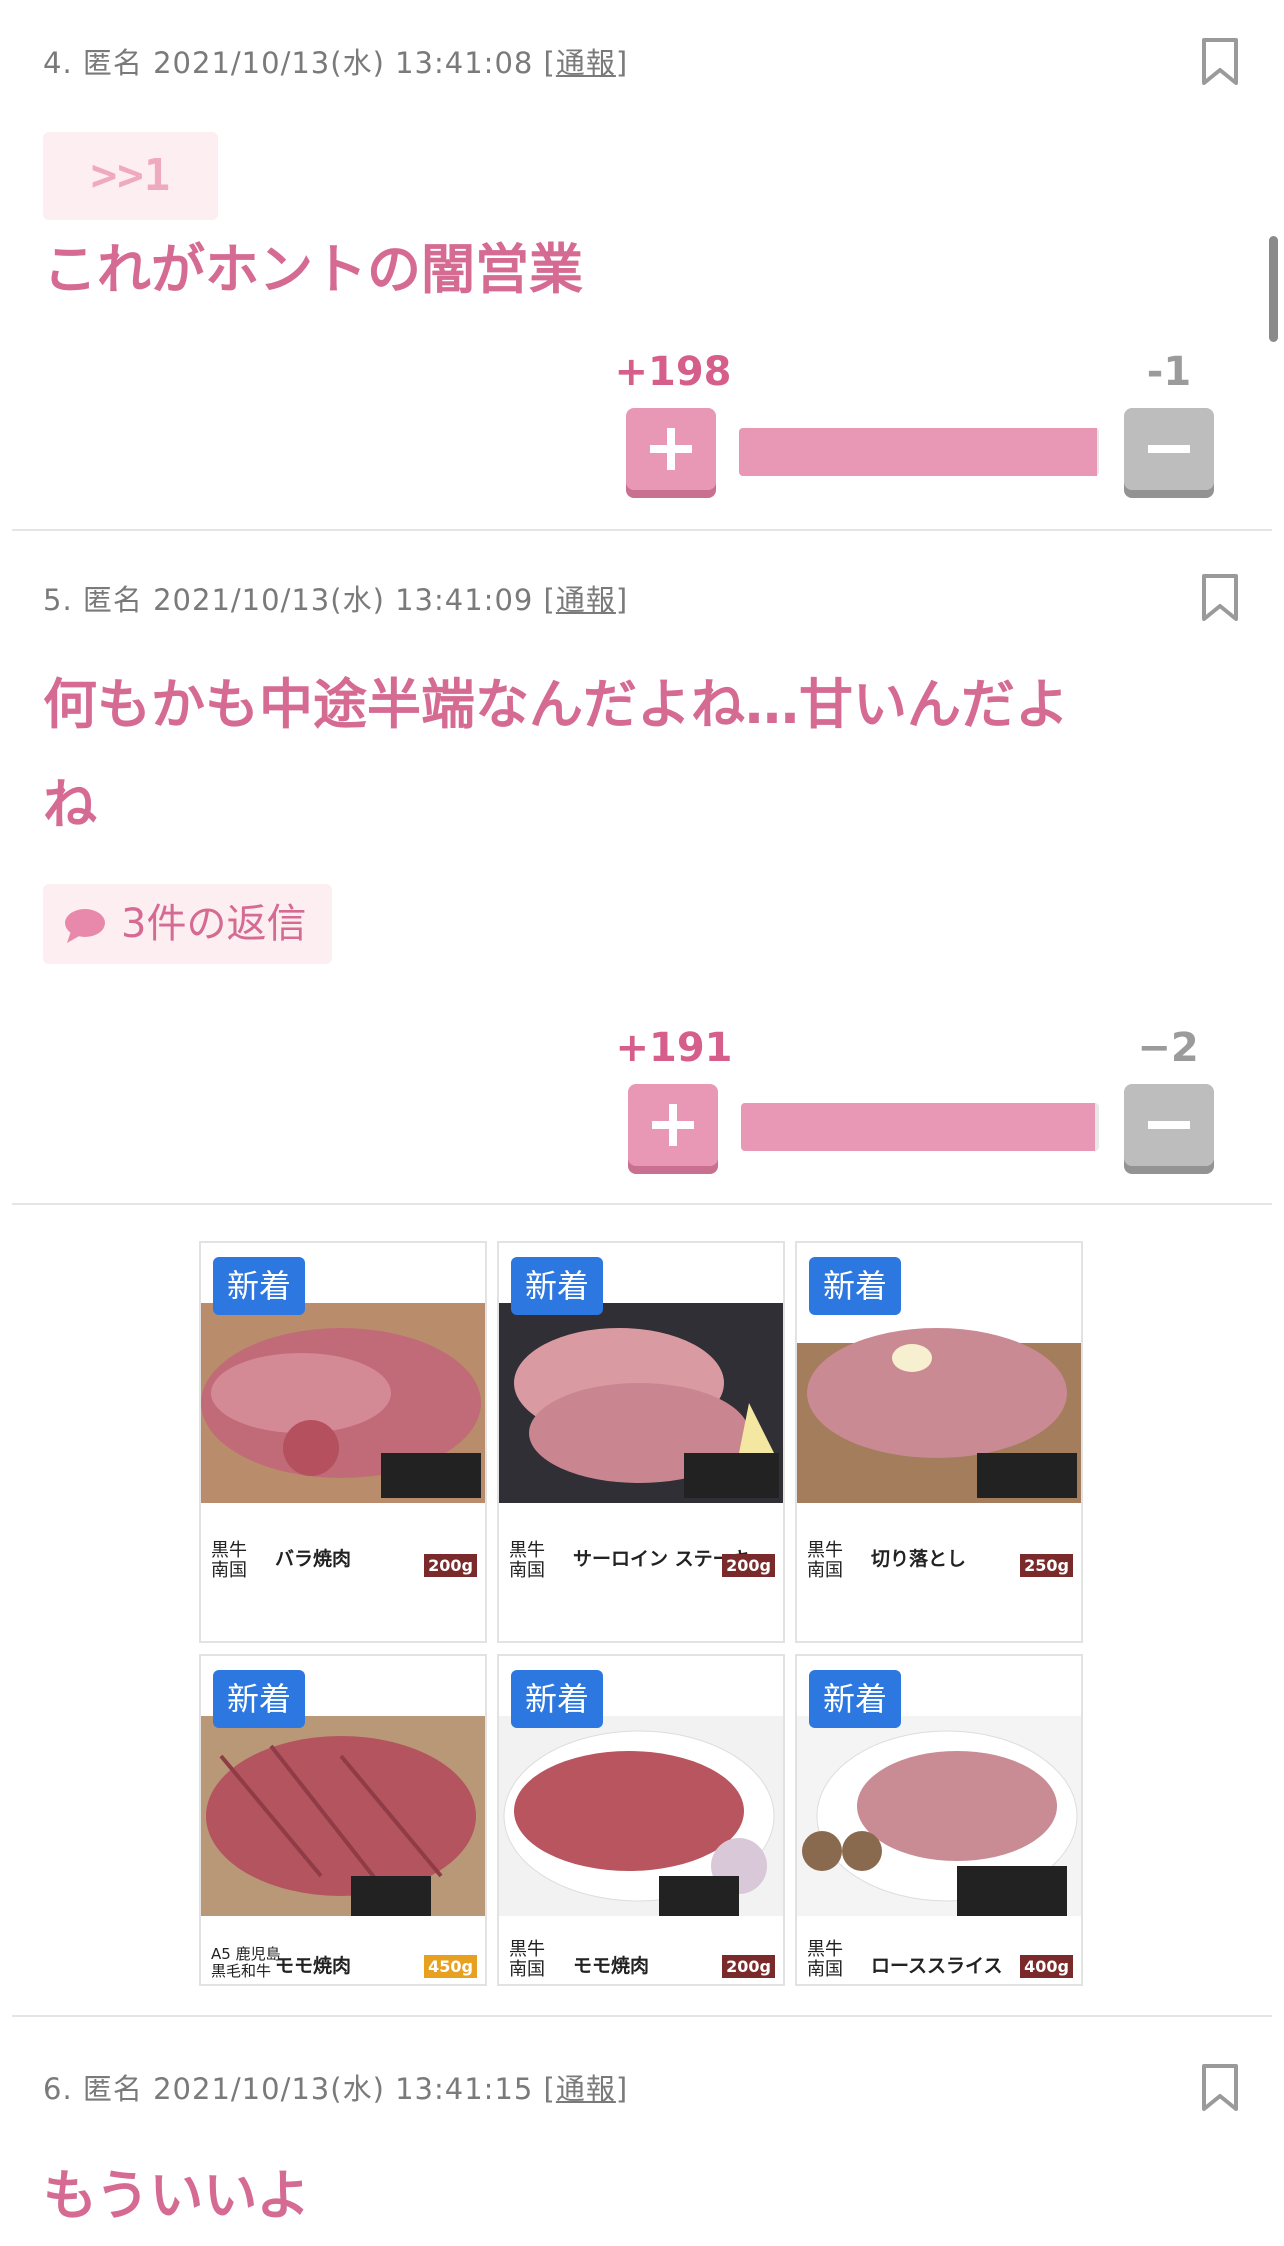 This screenshot has height=2246, width=1284. Describe the element at coordinates (937, 1966) in the screenshot. I see `ad-product-name: ローススライス` at that location.